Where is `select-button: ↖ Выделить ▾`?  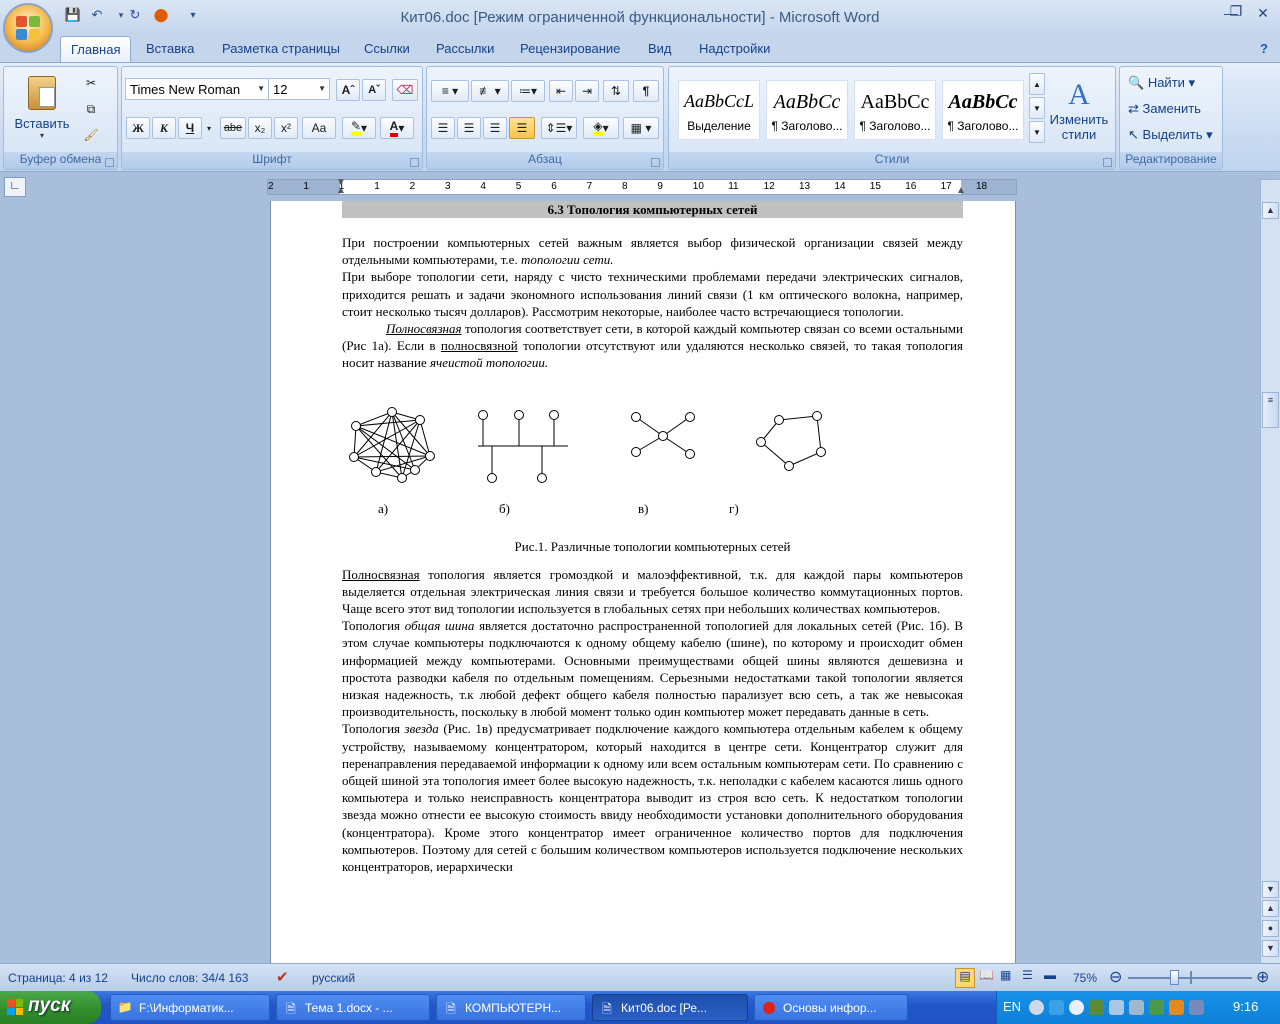 select-button: ↖ Выделить ▾ is located at coordinates (1170, 135).